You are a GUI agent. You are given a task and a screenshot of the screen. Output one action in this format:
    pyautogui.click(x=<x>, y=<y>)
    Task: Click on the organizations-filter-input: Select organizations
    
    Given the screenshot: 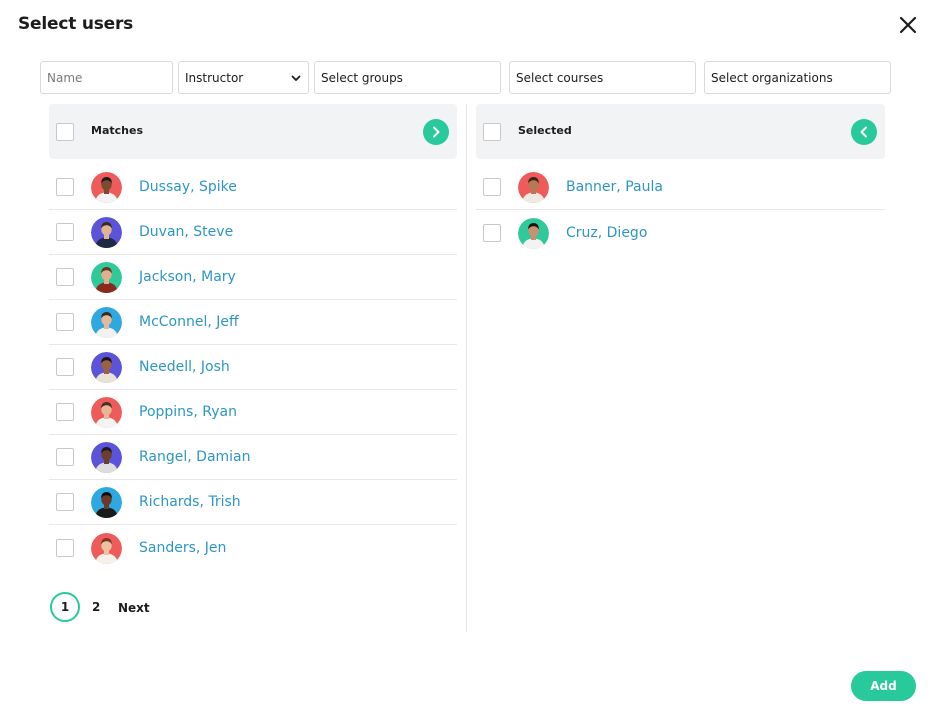 What is the action you would take?
    pyautogui.click(x=797, y=77)
    